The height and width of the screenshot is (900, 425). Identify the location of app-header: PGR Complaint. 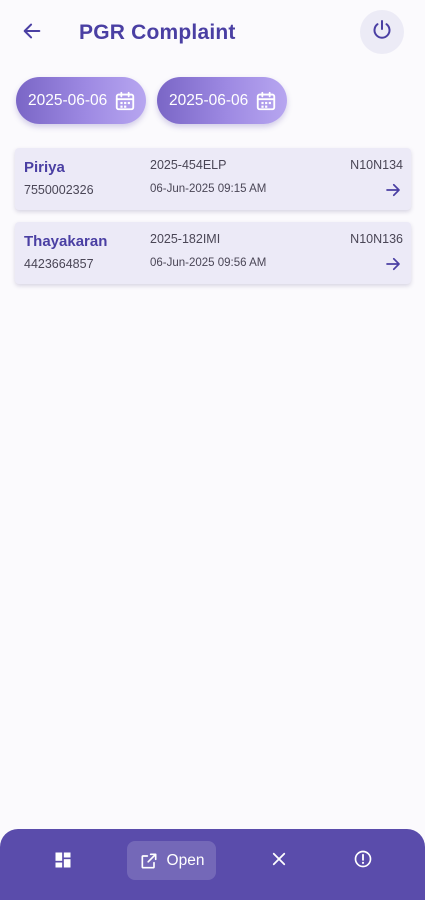
(212, 33).